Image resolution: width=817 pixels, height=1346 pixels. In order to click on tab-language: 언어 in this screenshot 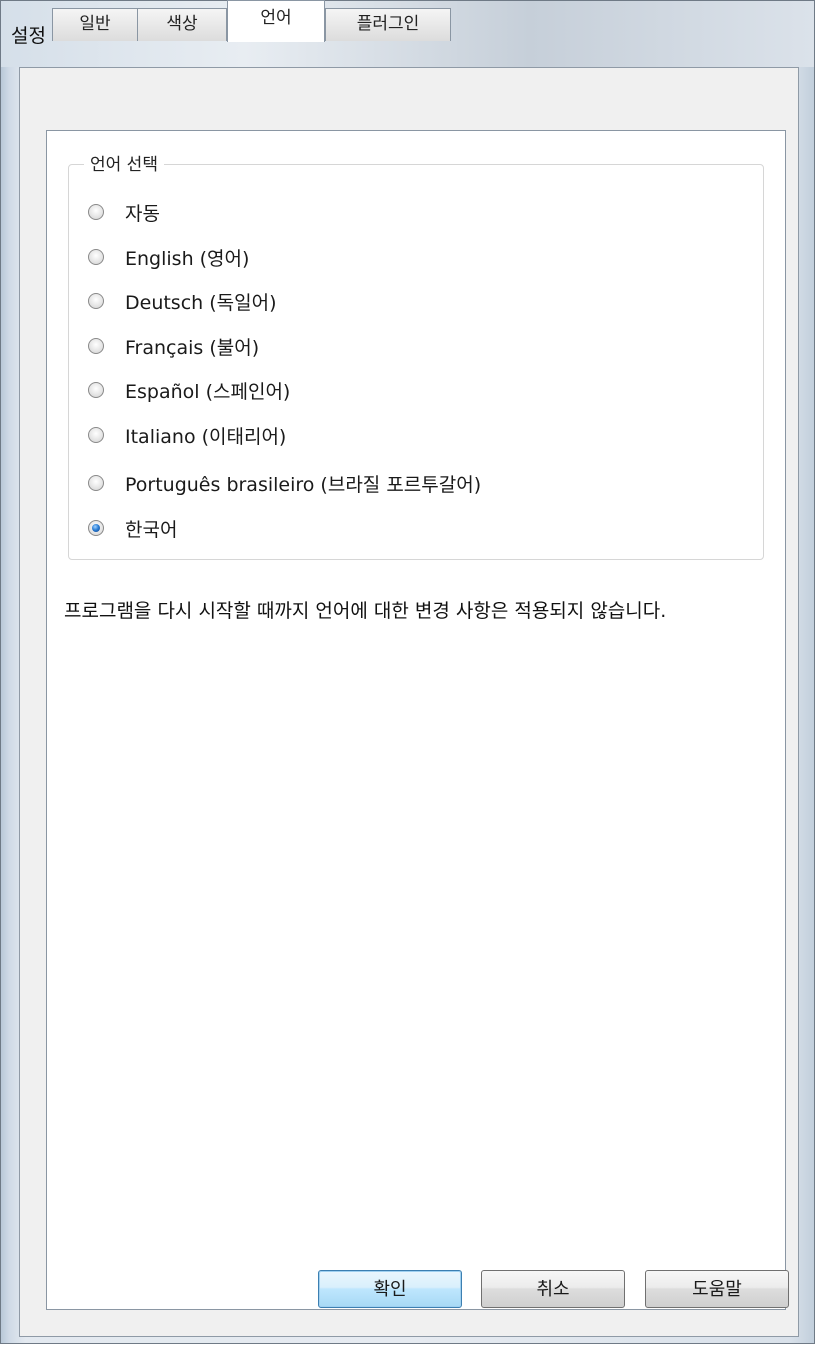, I will do `click(276, 21)`.